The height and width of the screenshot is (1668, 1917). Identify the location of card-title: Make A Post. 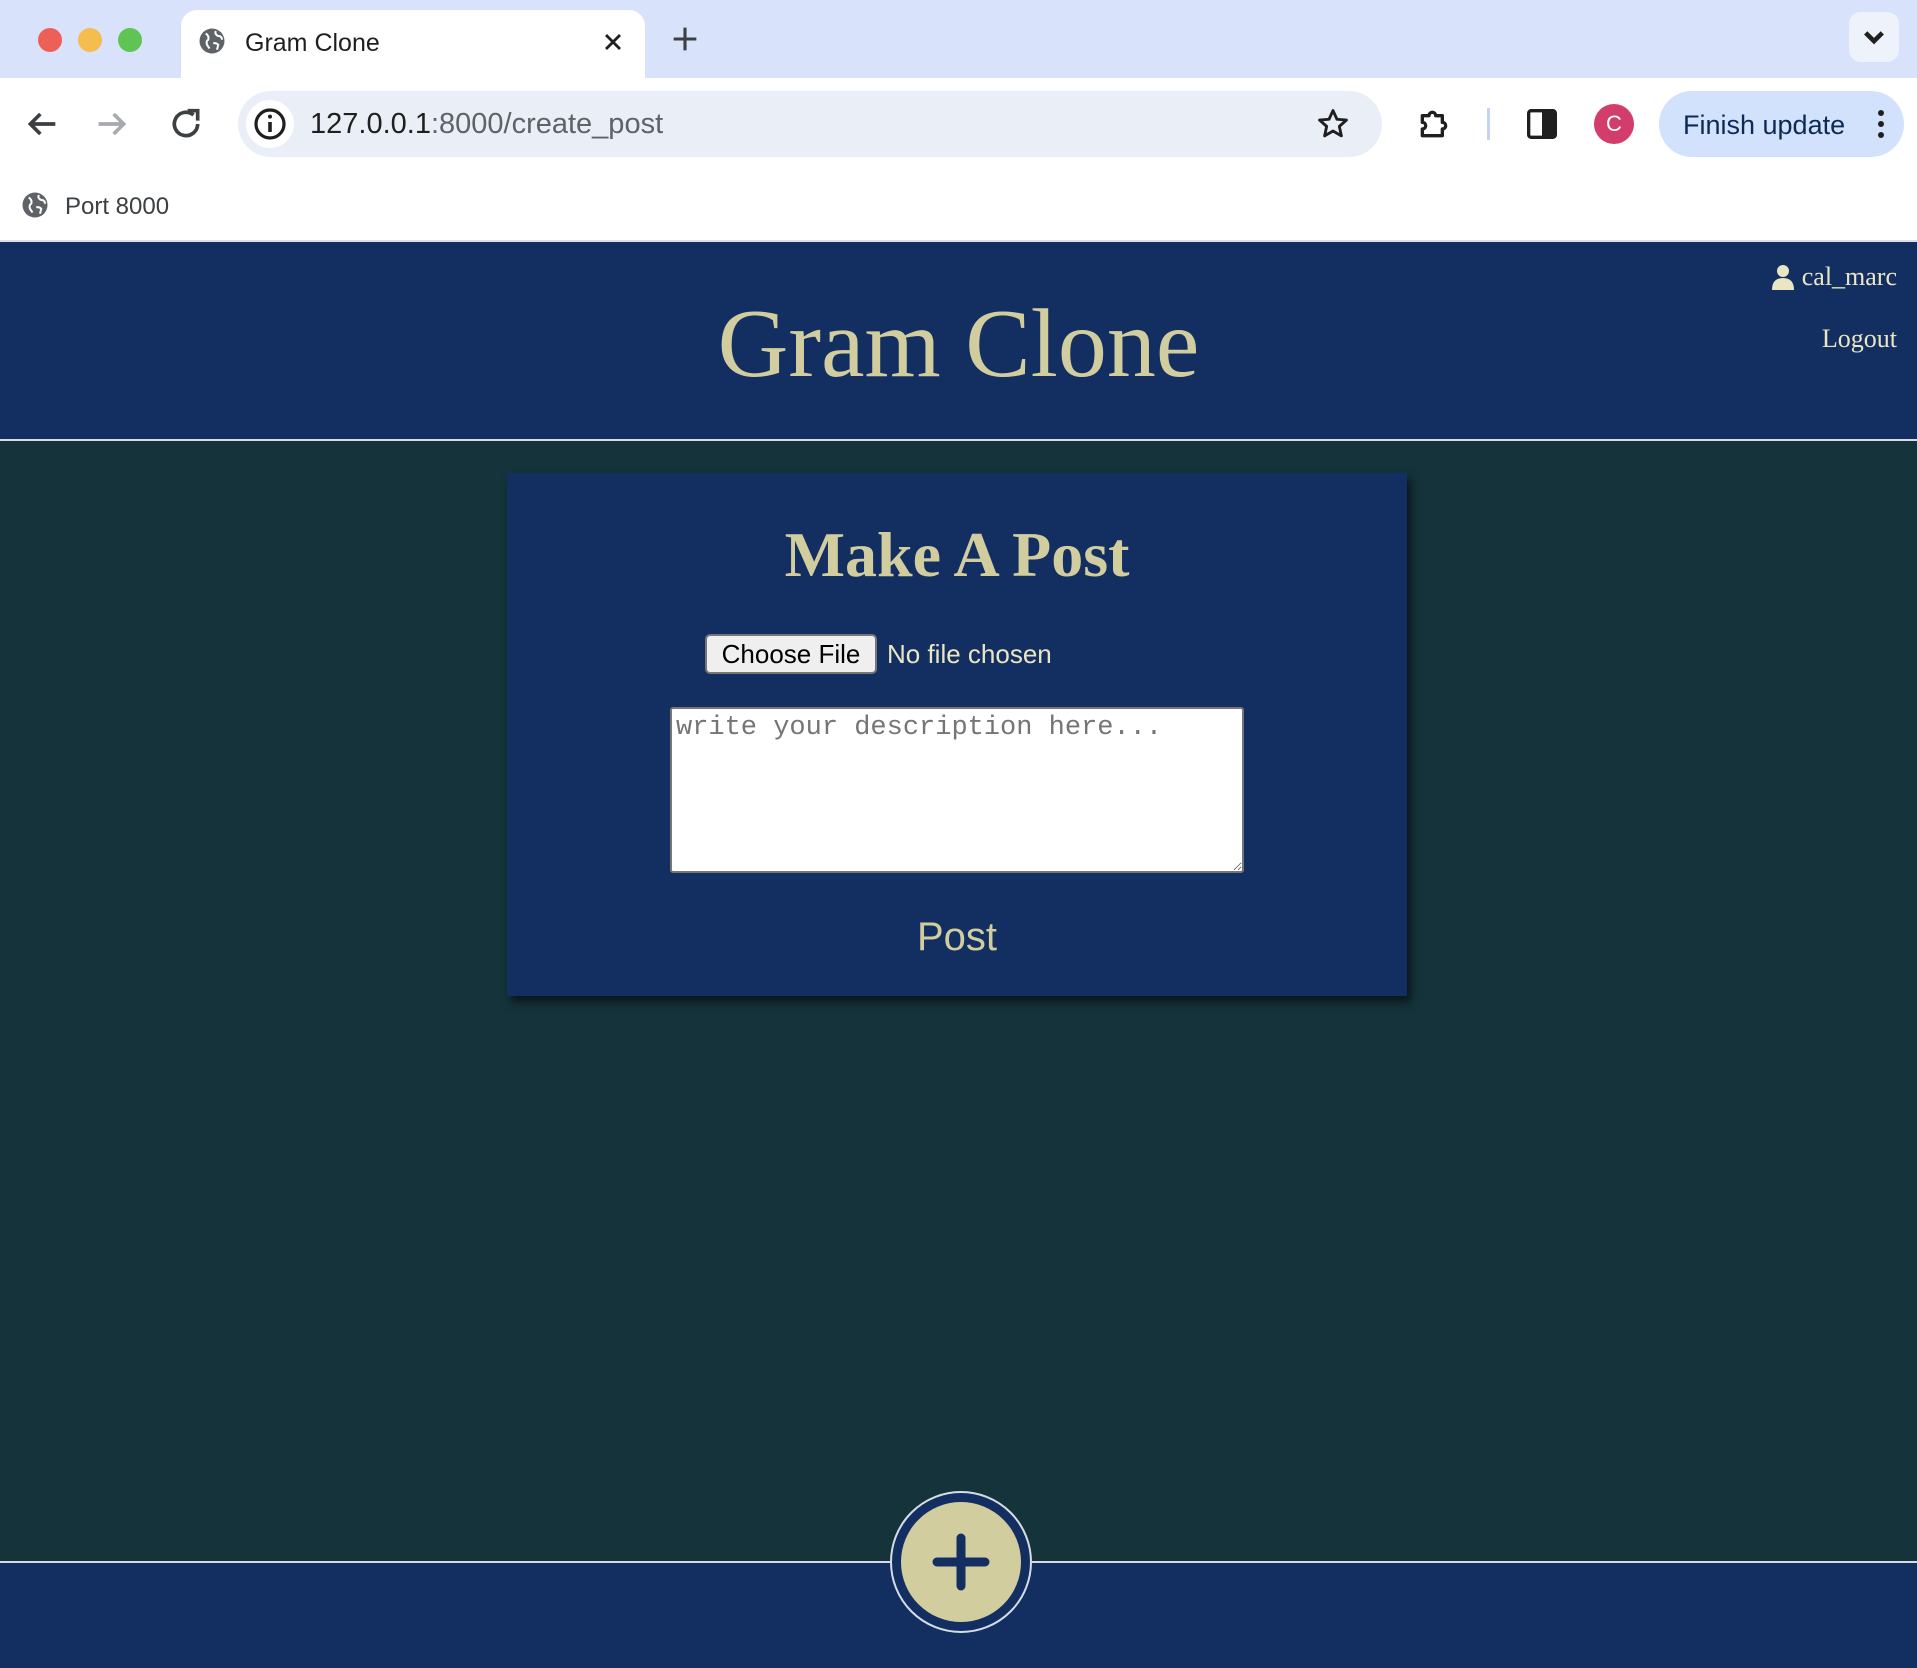
(957, 554).